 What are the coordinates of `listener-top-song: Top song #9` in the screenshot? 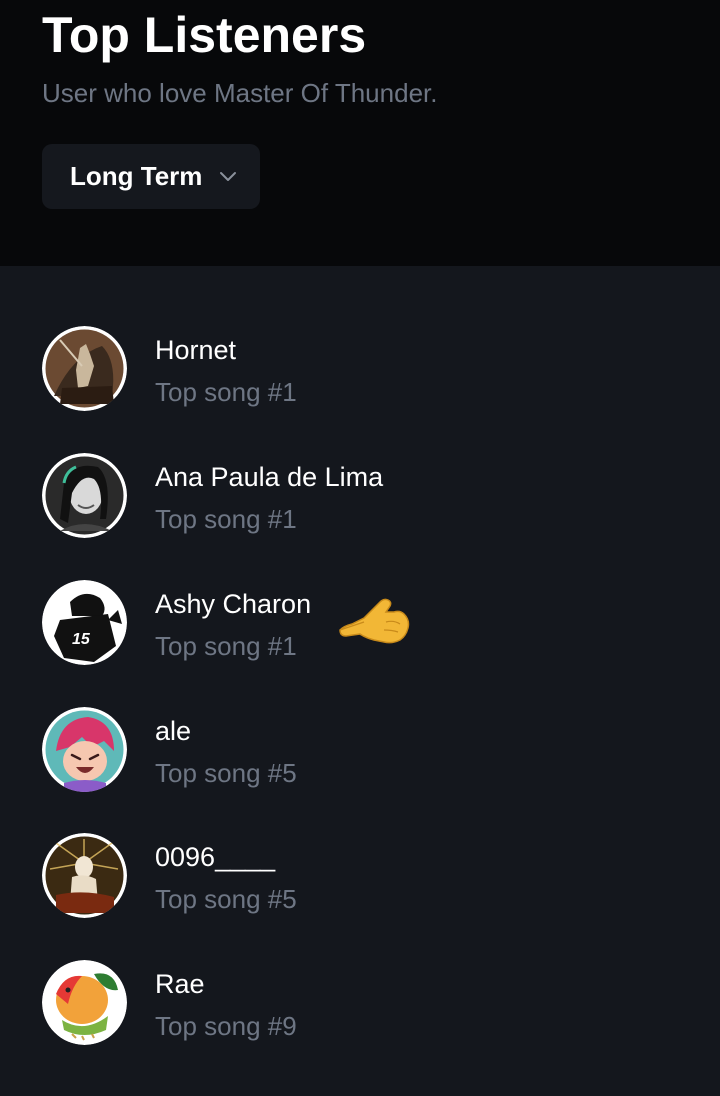 It's located at (226, 1026).